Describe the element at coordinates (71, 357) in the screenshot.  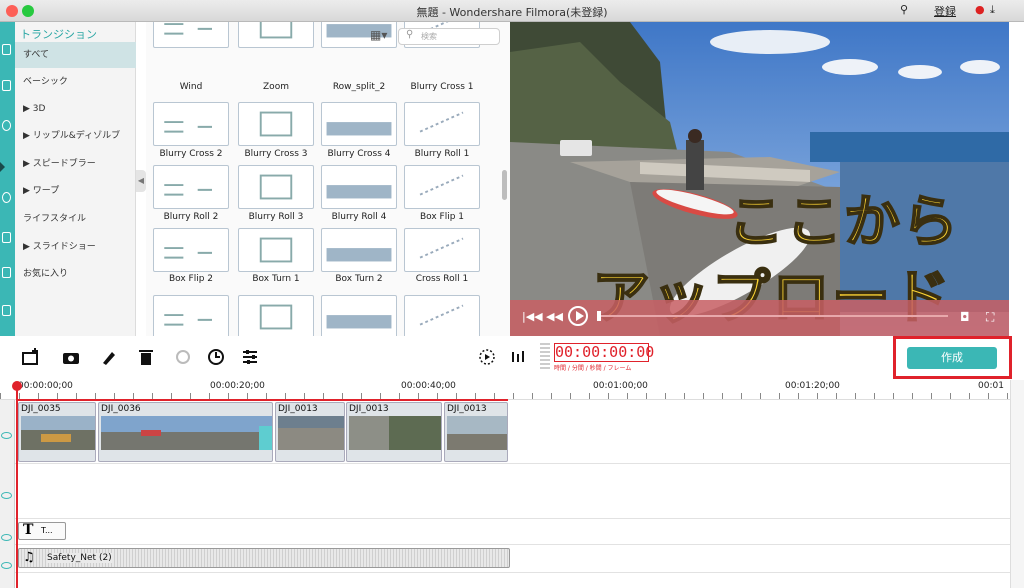
I see `record-icon` at that location.